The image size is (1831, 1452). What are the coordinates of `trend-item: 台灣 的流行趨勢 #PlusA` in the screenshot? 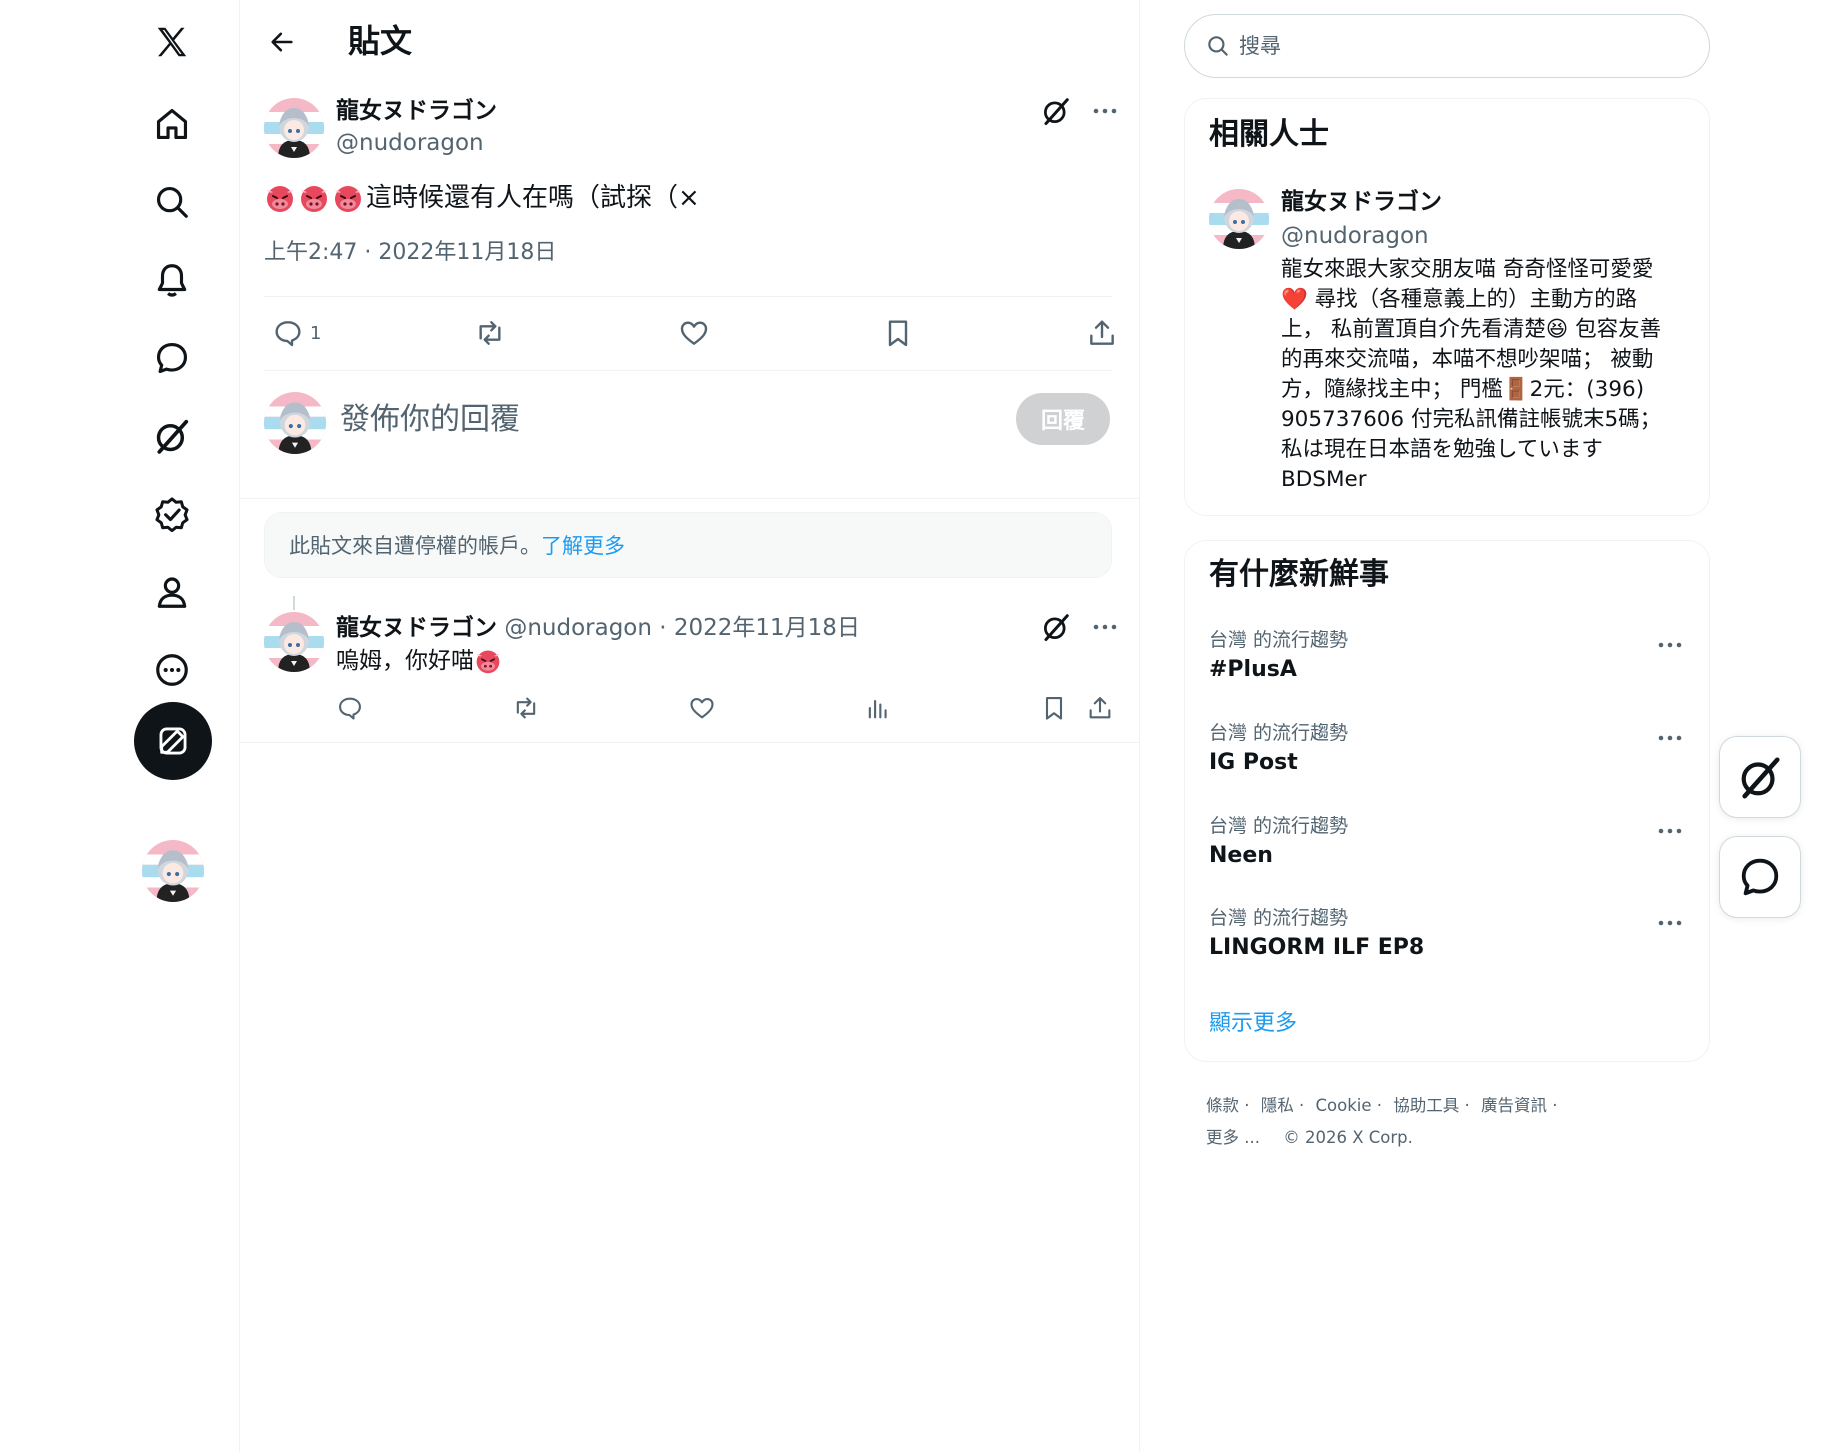 It's located at (1448, 667).